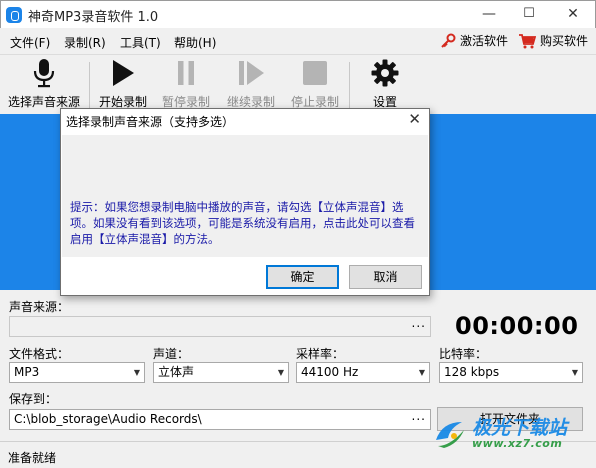  What do you see at coordinates (520, 427) in the screenshot?
I see `watermark-text: 极光下载站` at bounding box center [520, 427].